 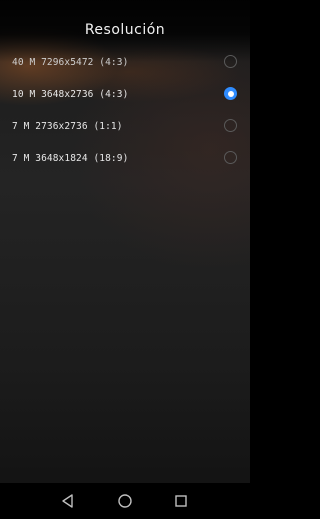 I want to click on page-title: Resolución, so click(x=125, y=30).